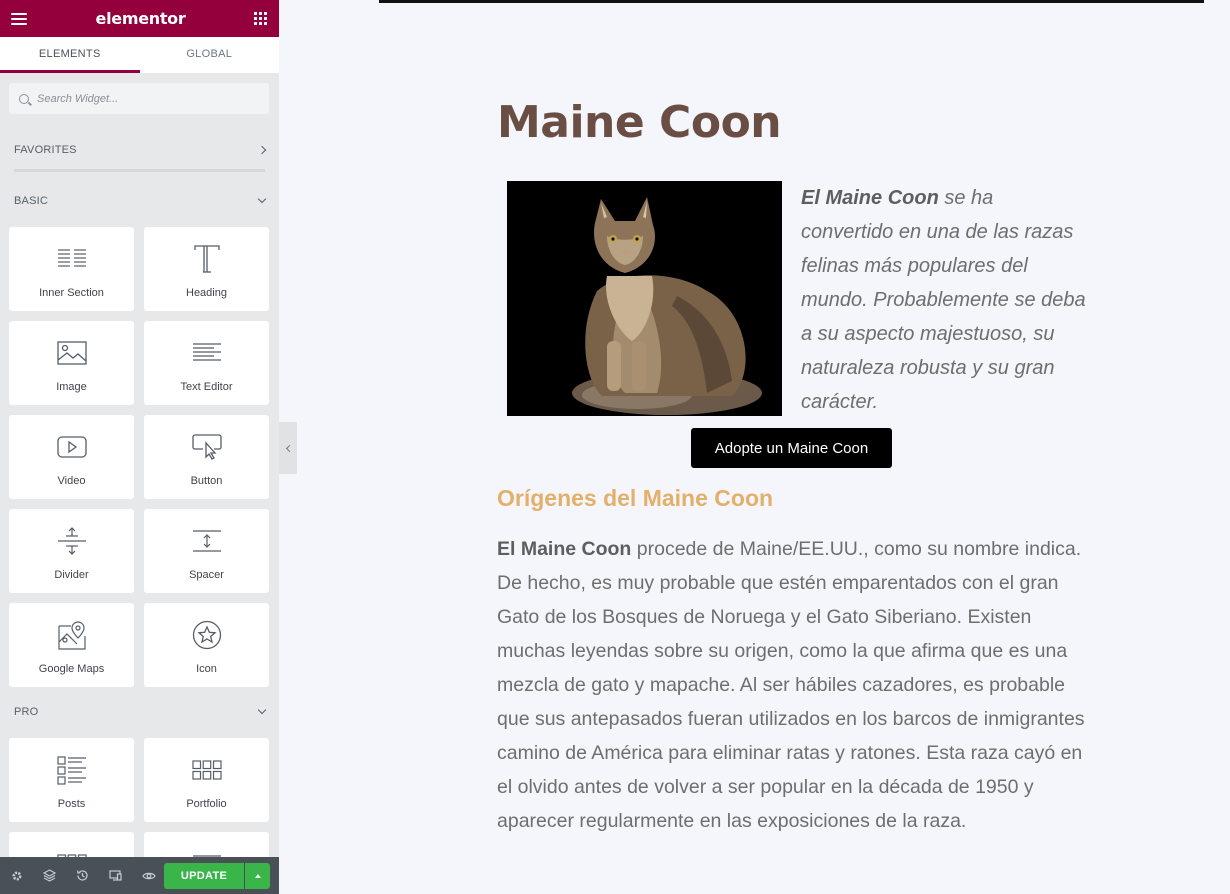  I want to click on widget-label: Video, so click(71, 481).